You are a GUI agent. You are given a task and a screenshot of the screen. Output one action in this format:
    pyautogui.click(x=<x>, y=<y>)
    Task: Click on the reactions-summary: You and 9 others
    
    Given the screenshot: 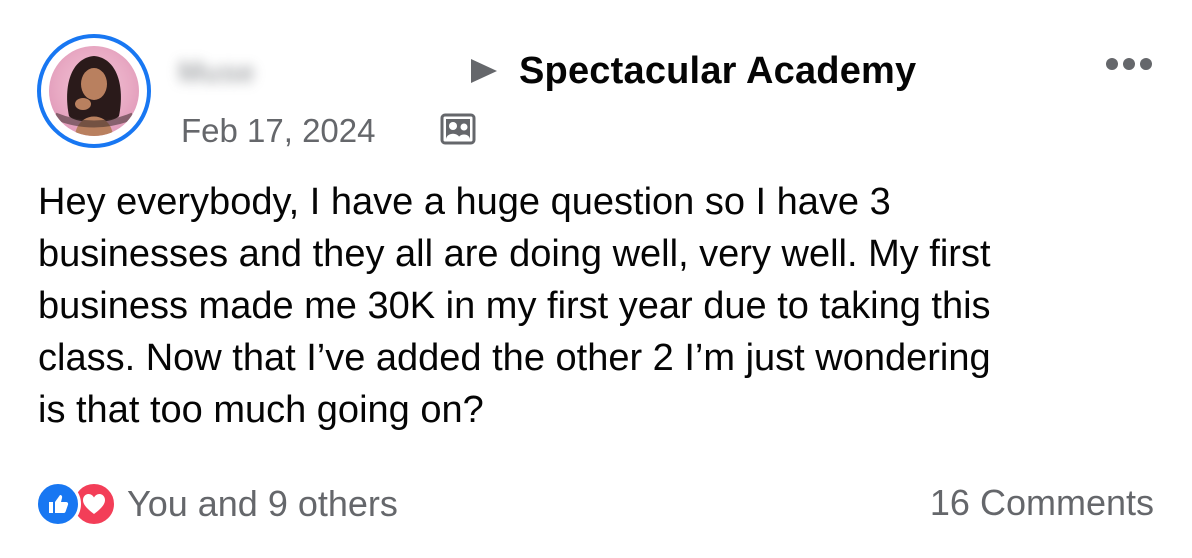 What is the action you would take?
    pyautogui.click(x=216, y=504)
    